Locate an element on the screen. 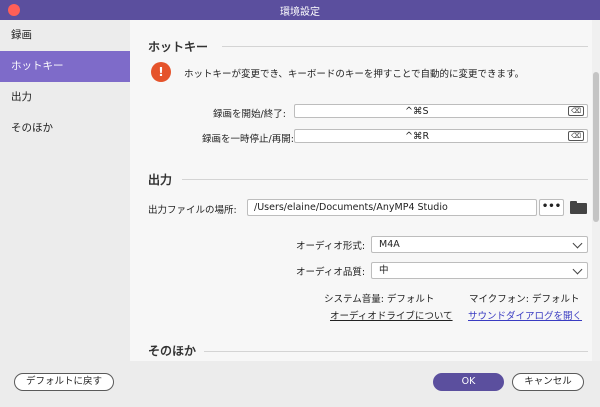 This screenshot has height=407, width=600. audio-format-label: オーディオ形式: is located at coordinates (331, 246).